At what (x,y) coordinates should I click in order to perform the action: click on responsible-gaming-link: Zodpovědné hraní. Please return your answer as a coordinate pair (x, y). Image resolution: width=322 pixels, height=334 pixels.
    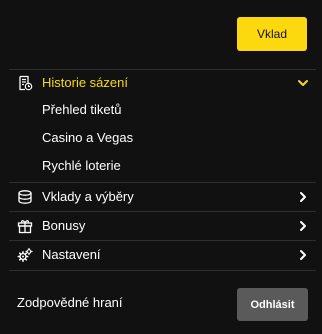
    Looking at the image, I should click on (70, 303).